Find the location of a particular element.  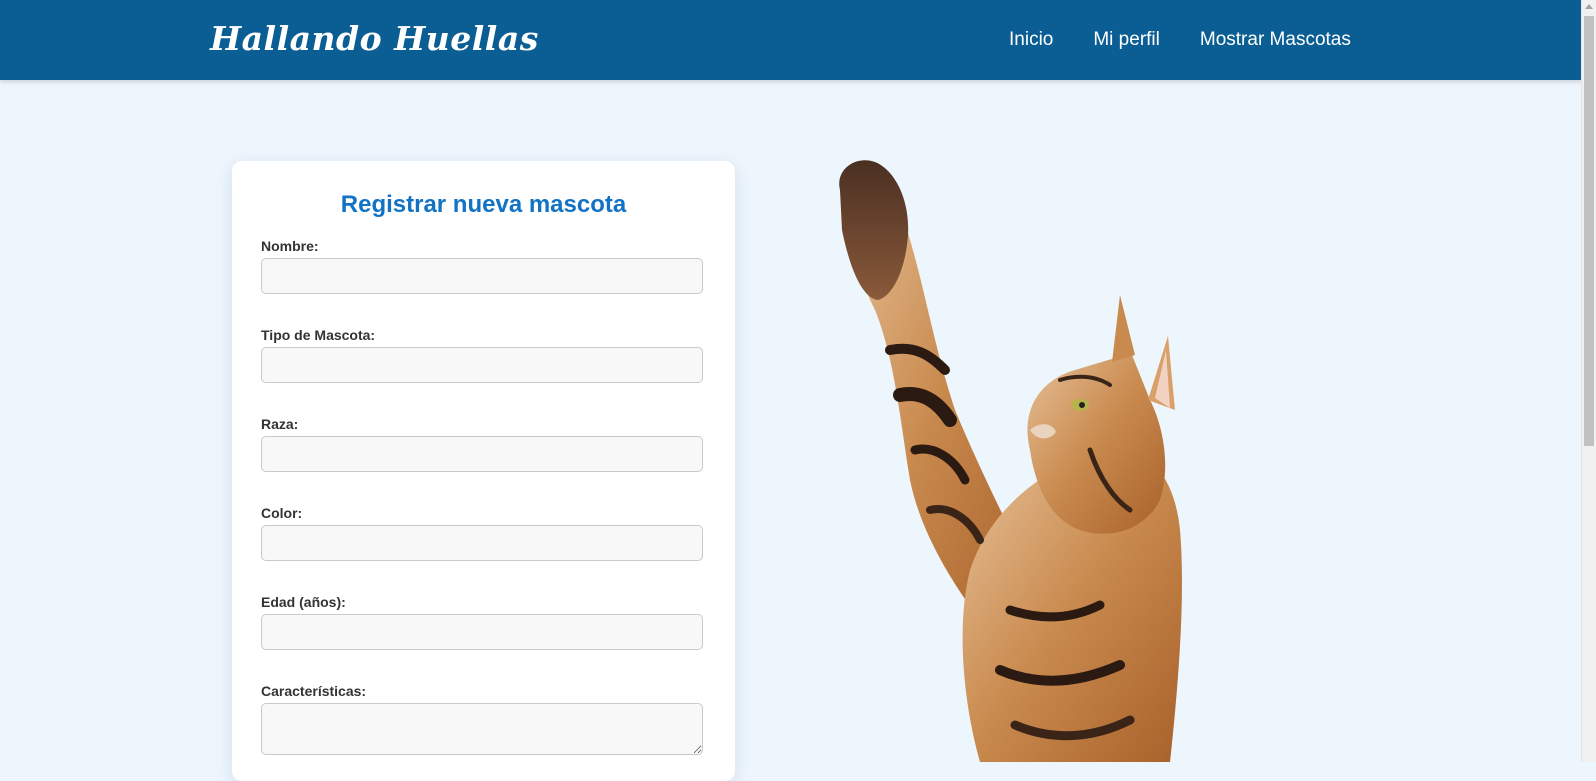

edad-input is located at coordinates (482, 632).